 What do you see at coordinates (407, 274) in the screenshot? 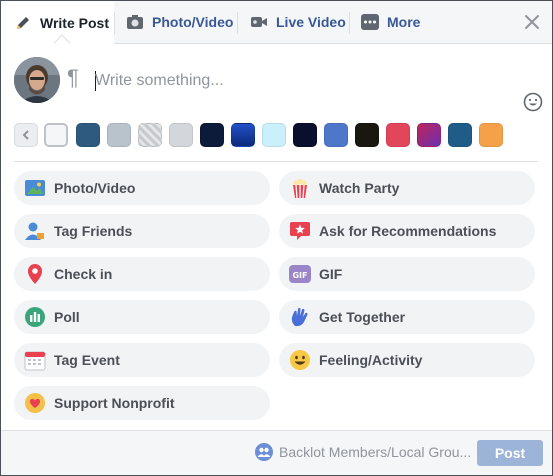
I see `action-gif: GIF GIF` at bounding box center [407, 274].